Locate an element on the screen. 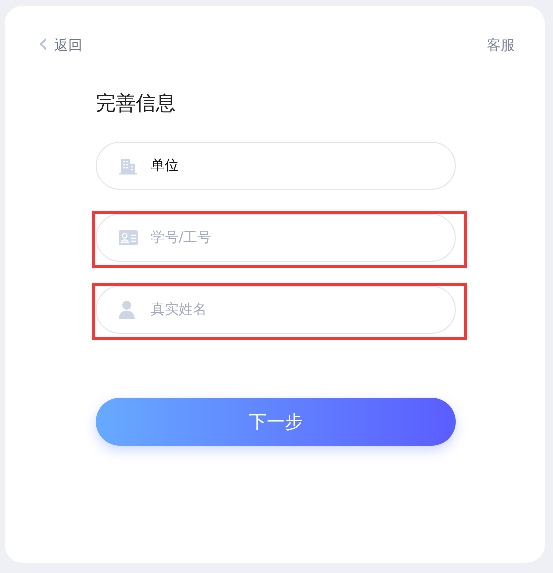  input-field: 学号/工号 is located at coordinates (276, 238).